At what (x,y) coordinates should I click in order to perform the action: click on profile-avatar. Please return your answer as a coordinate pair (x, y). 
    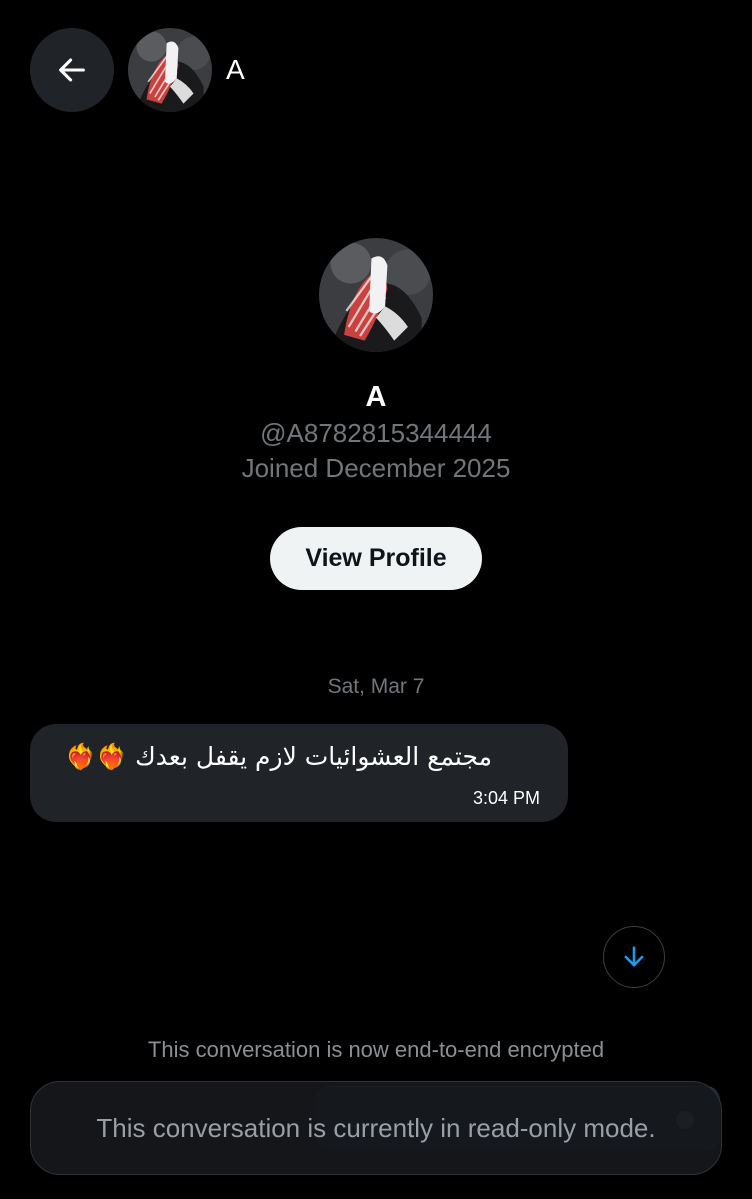
    Looking at the image, I should click on (376, 295).